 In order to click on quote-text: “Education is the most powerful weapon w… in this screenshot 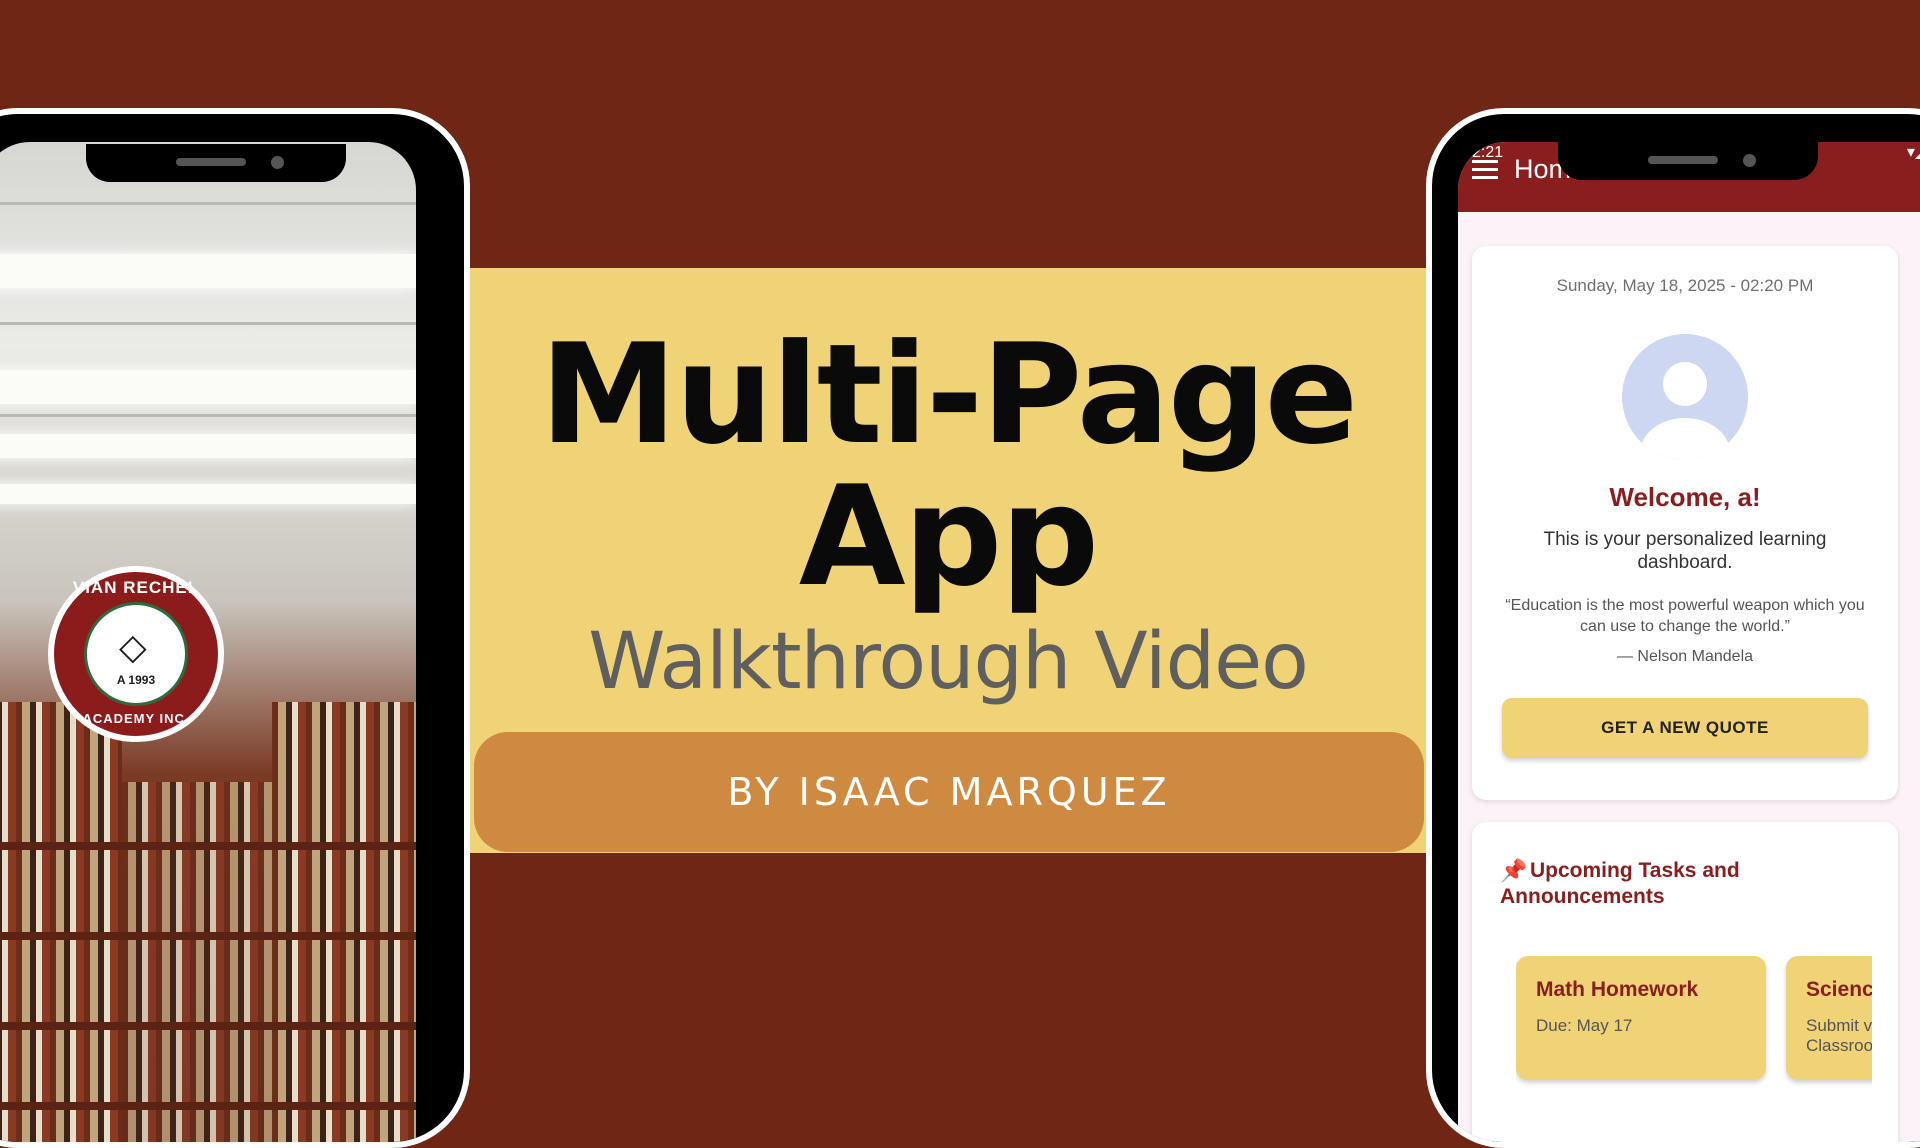, I will do `click(1685, 616)`.